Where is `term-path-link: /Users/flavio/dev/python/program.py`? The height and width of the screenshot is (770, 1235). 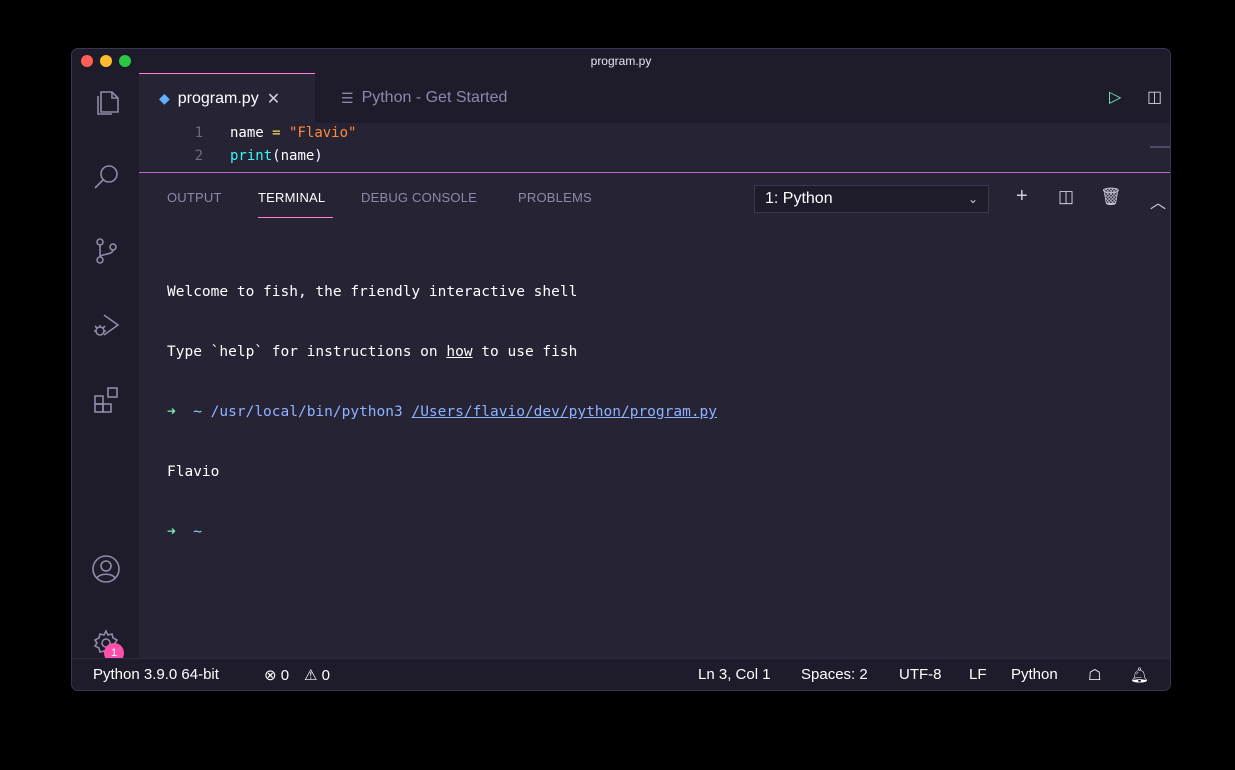 term-path-link: /Users/flavio/dev/python/program.py is located at coordinates (564, 412).